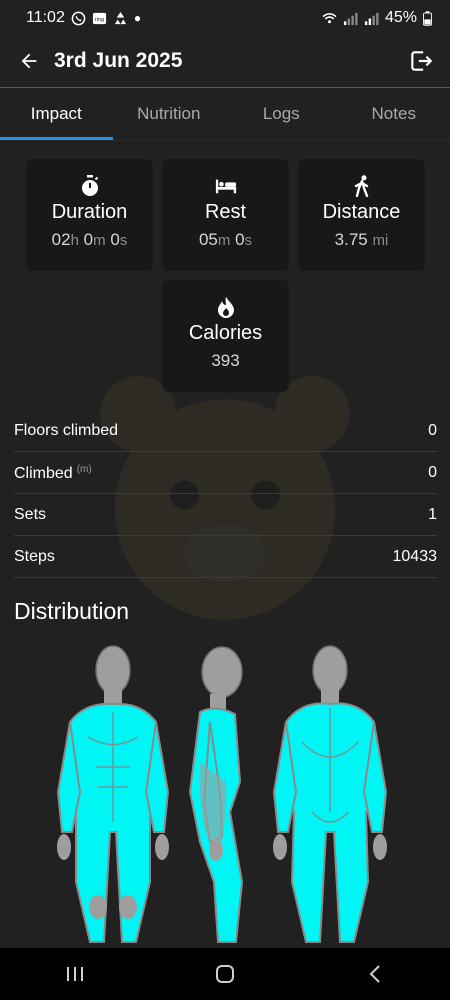 The image size is (450, 1000). I want to click on calories-card: Calories 393, so click(225, 336).